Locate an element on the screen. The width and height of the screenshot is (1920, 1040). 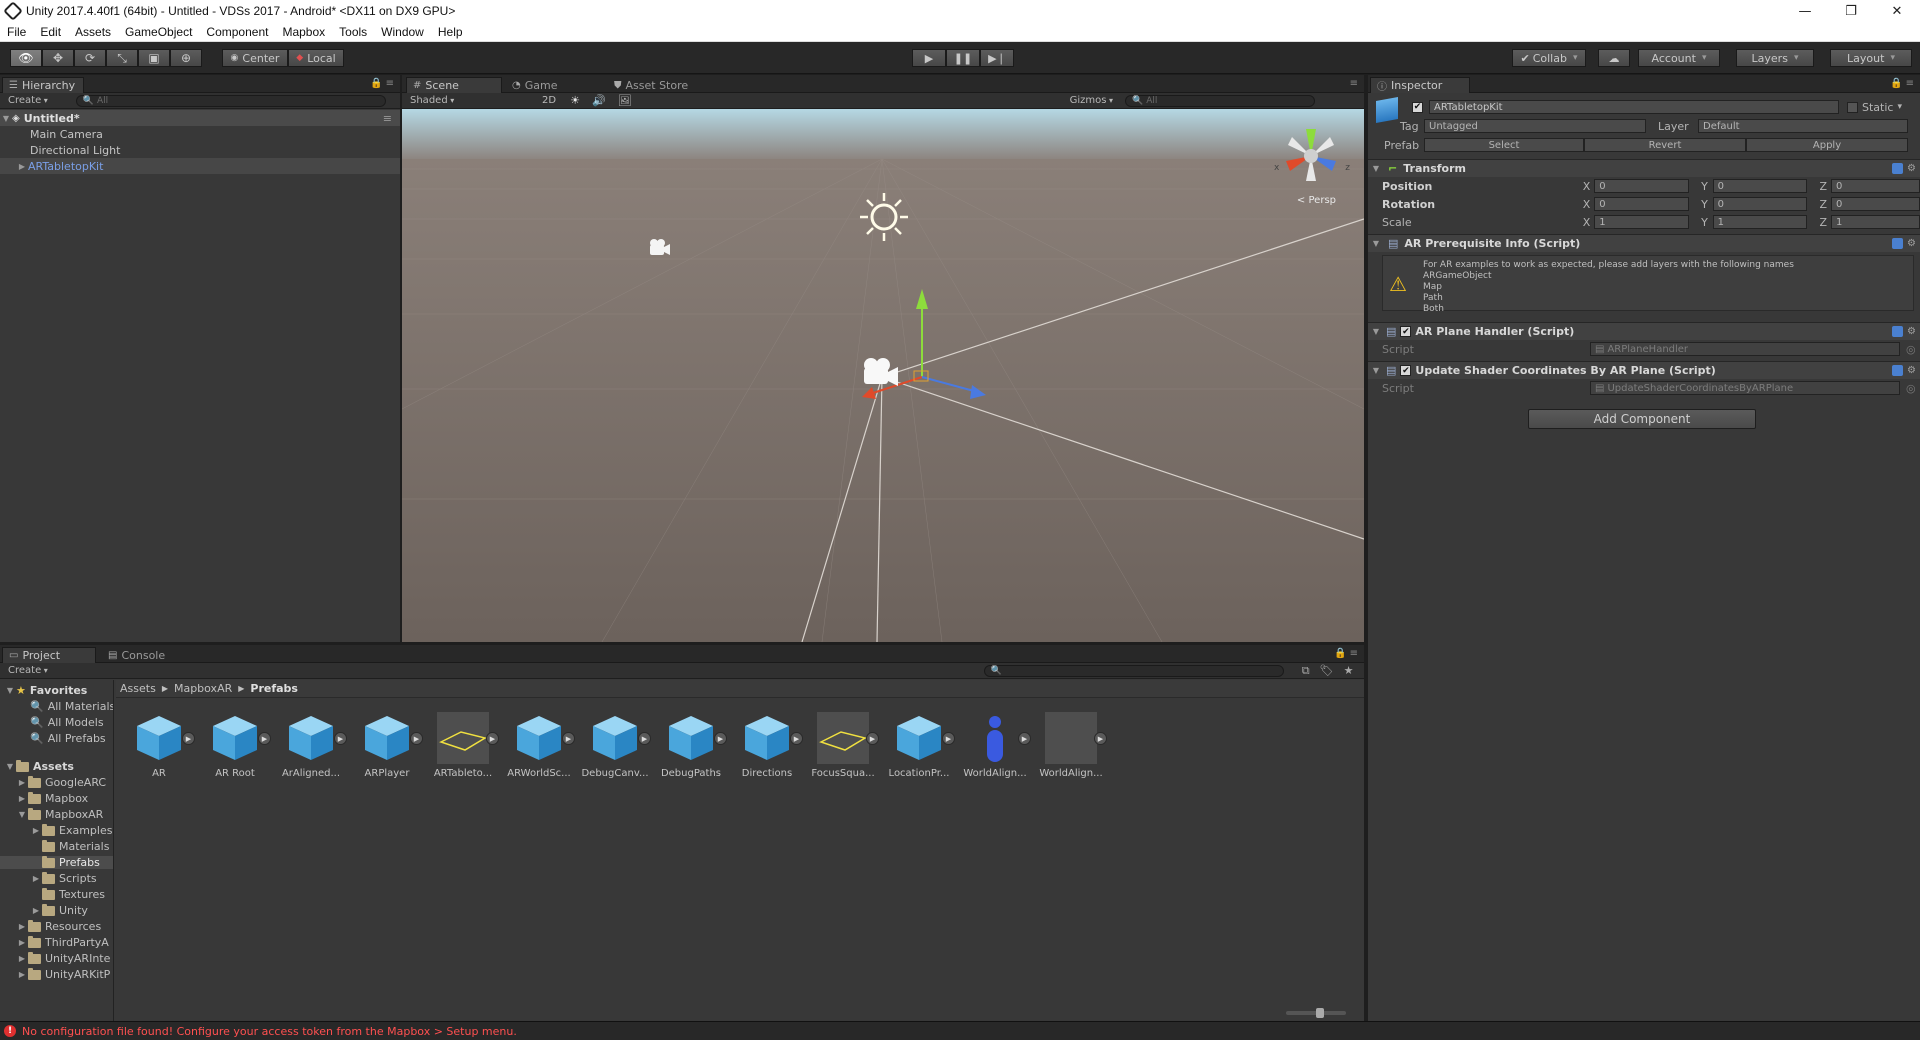
zoom-slider-handle is located at coordinates (1320, 1013).